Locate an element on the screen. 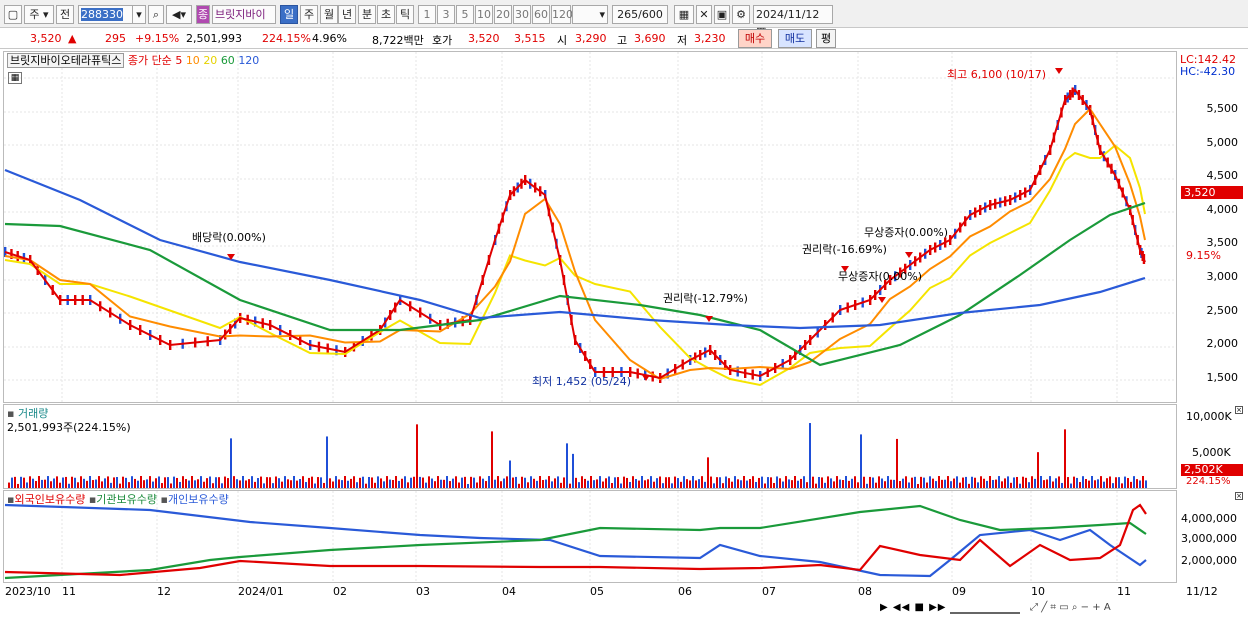 The height and width of the screenshot is (621, 1248). high-note: 최고 6,100 (10/17) is located at coordinates (997, 74).